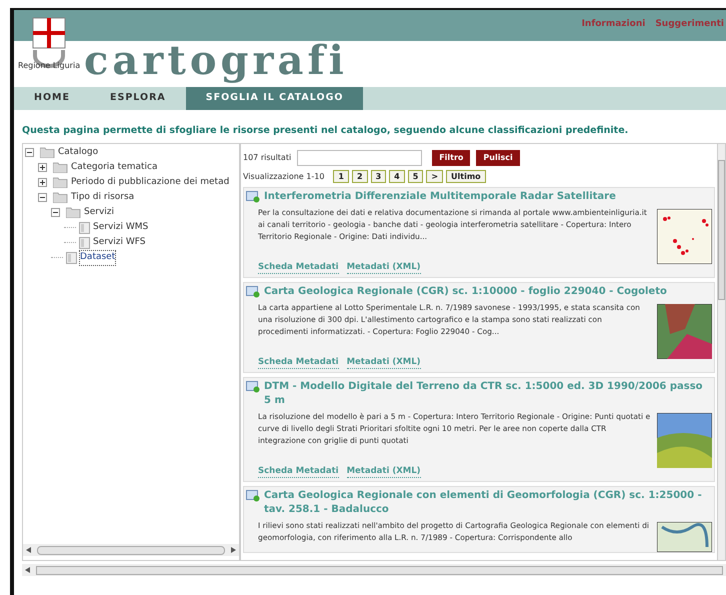  What do you see at coordinates (138, 98) in the screenshot?
I see `nav-tab: ESPLORA` at bounding box center [138, 98].